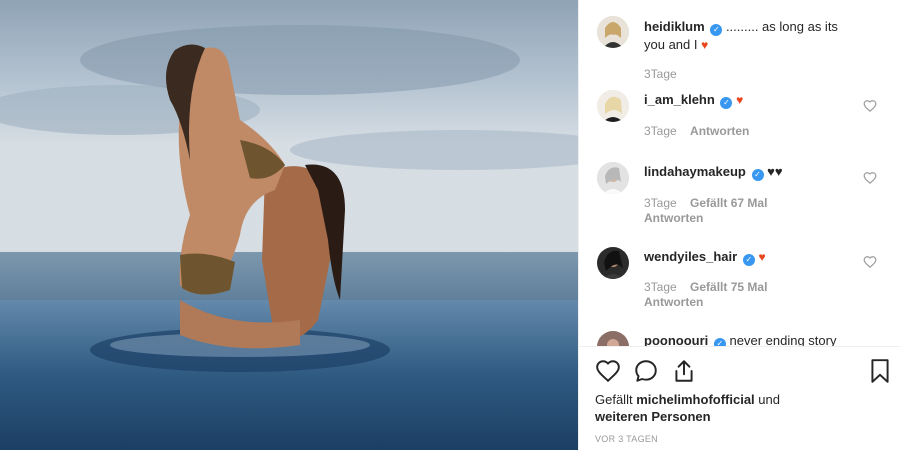  Describe the element at coordinates (695, 399) in the screenshot. I see `liked-by-user-link: michelimhofofficial` at that location.